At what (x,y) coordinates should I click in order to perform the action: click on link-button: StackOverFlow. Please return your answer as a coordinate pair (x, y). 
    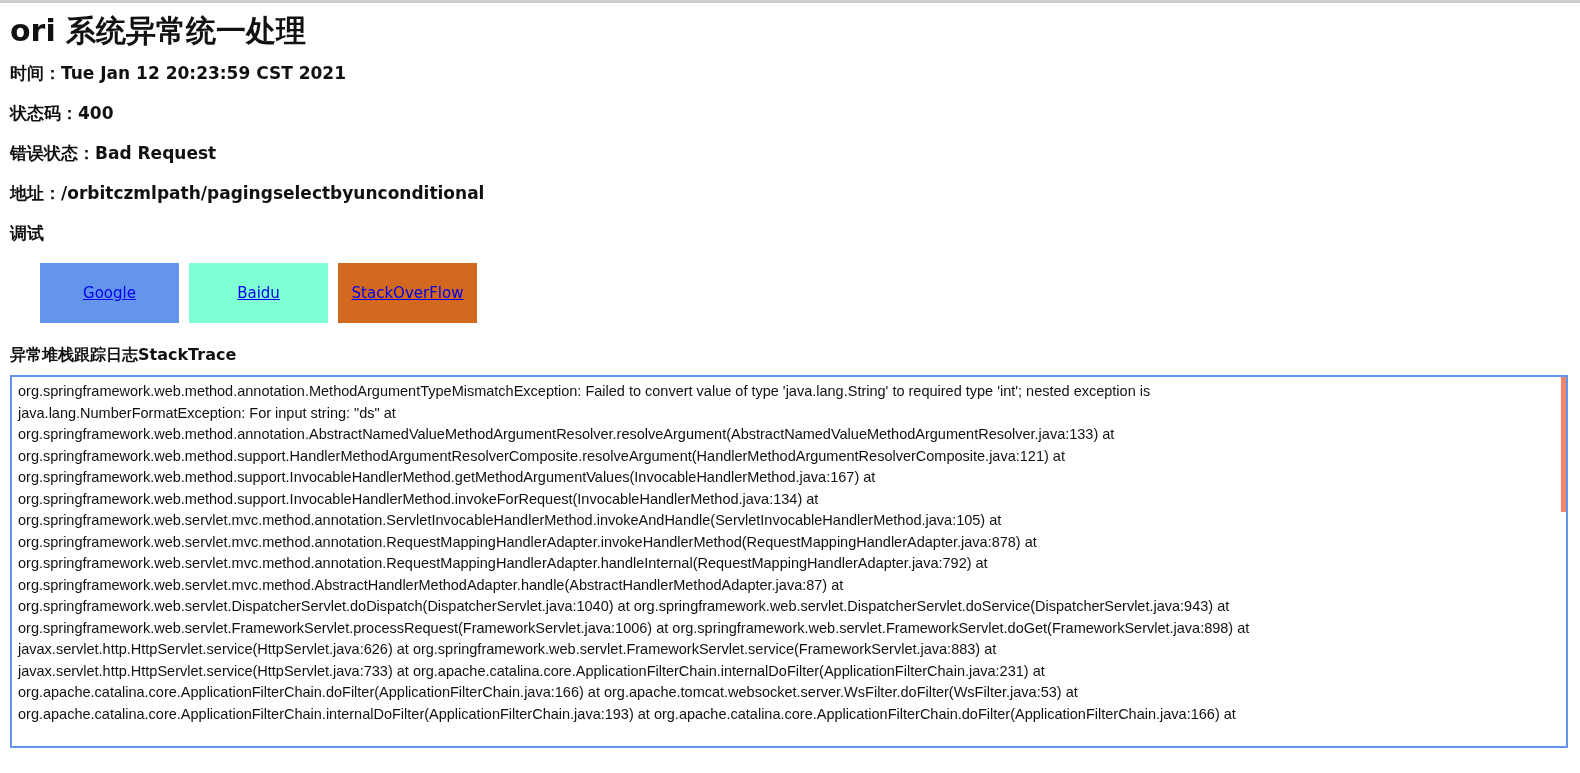
    Looking at the image, I should click on (407, 293).